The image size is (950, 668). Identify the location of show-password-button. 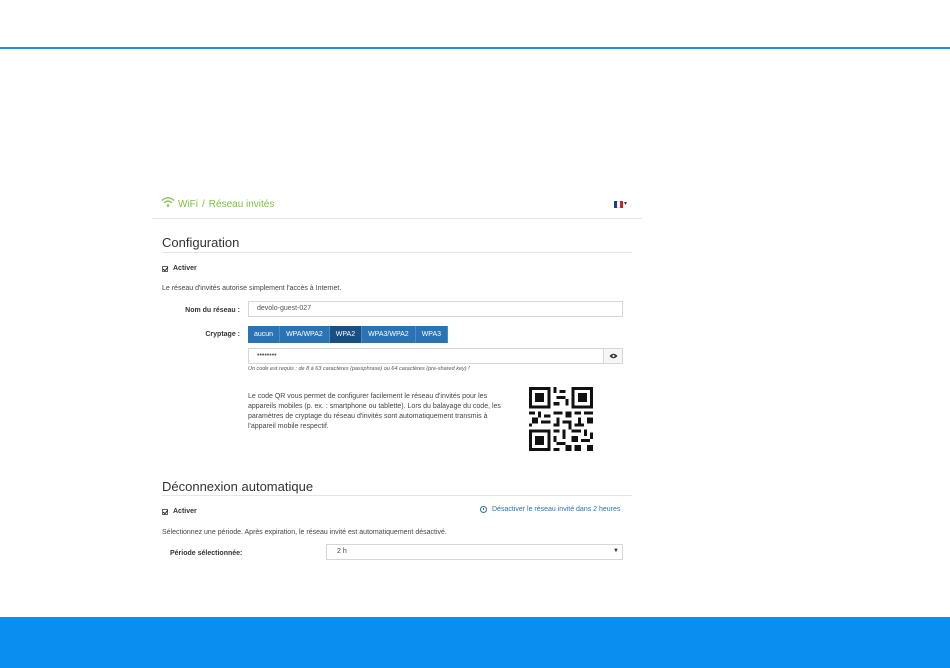
(613, 356).